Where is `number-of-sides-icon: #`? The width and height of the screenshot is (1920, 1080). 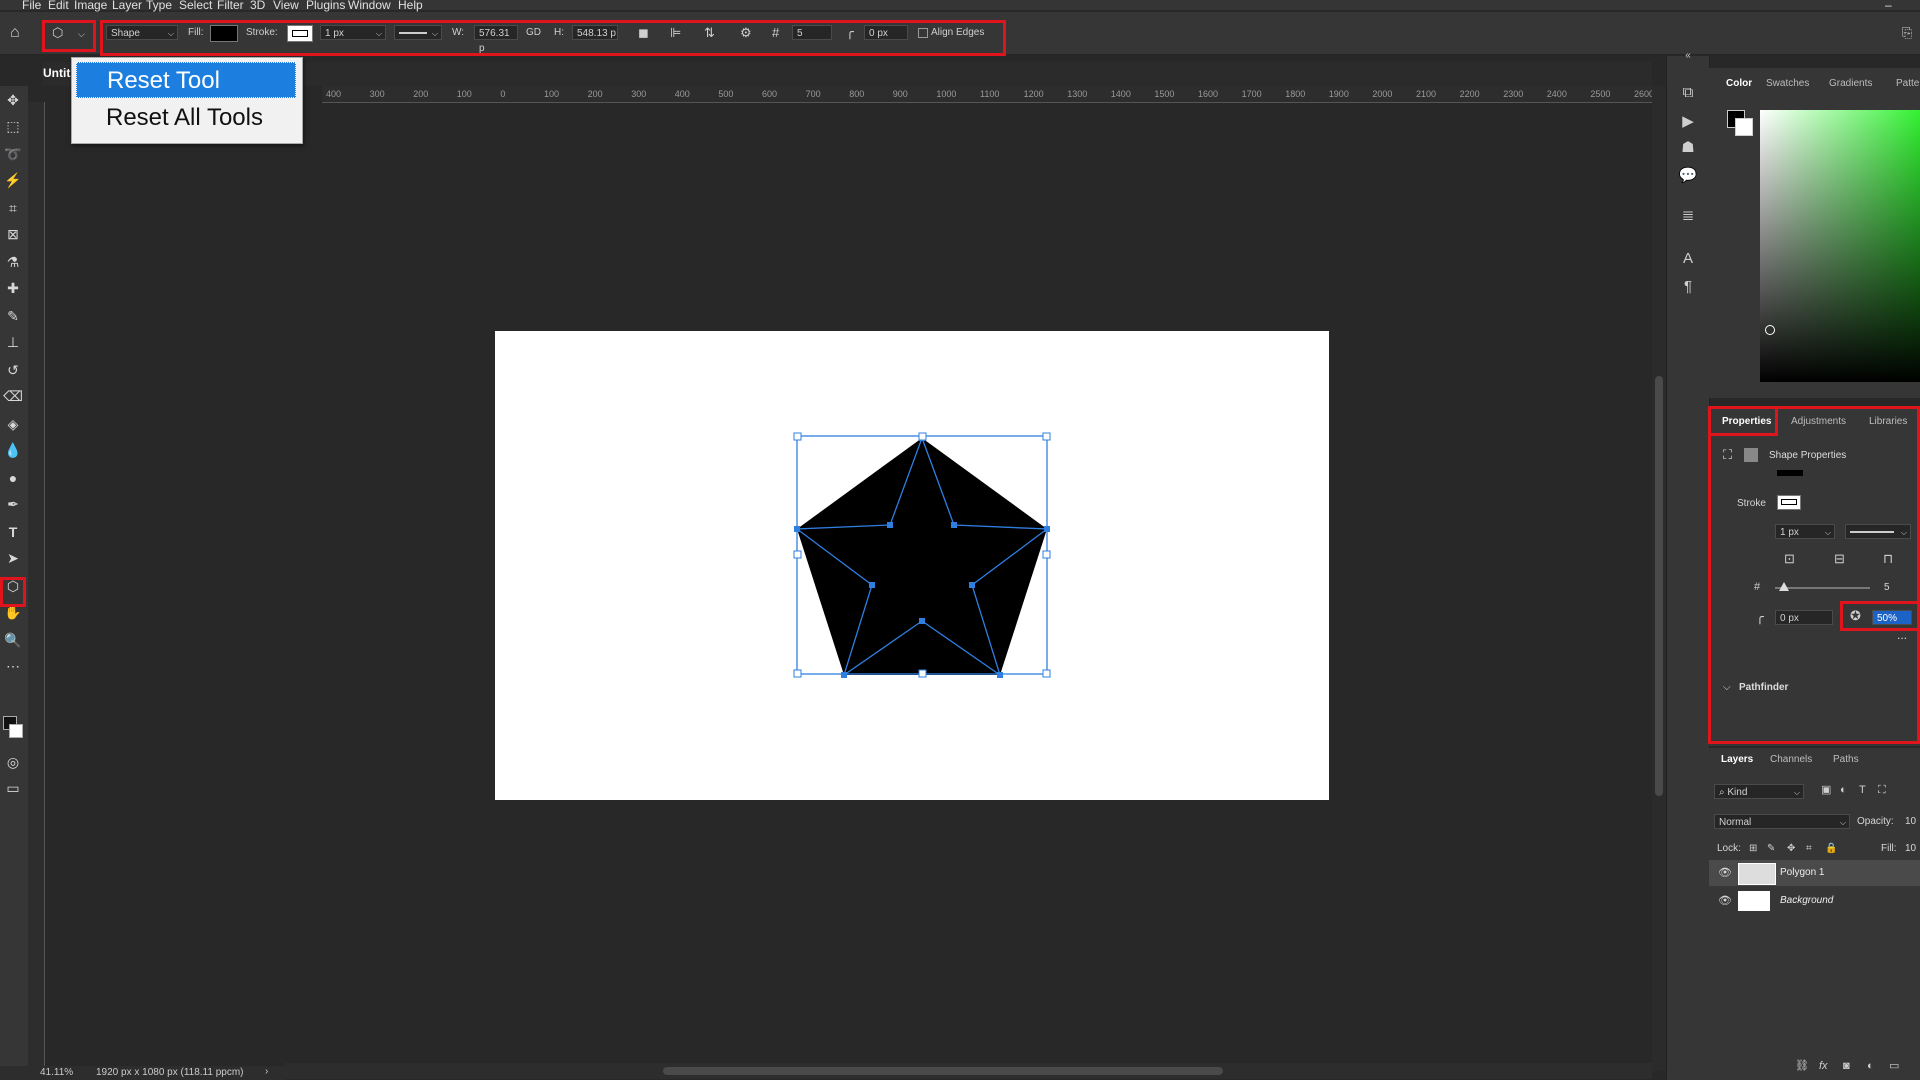
number-of-sides-icon: # is located at coordinates (1757, 587).